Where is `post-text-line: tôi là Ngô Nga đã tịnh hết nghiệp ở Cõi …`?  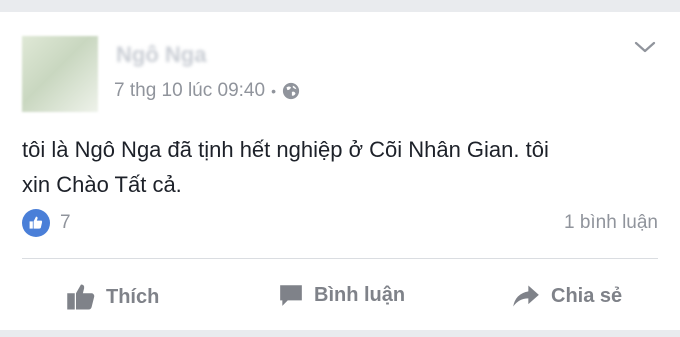 post-text-line: tôi là Ngô Nga đã tịnh hết nghiệp ở Cõi … is located at coordinates (285, 149).